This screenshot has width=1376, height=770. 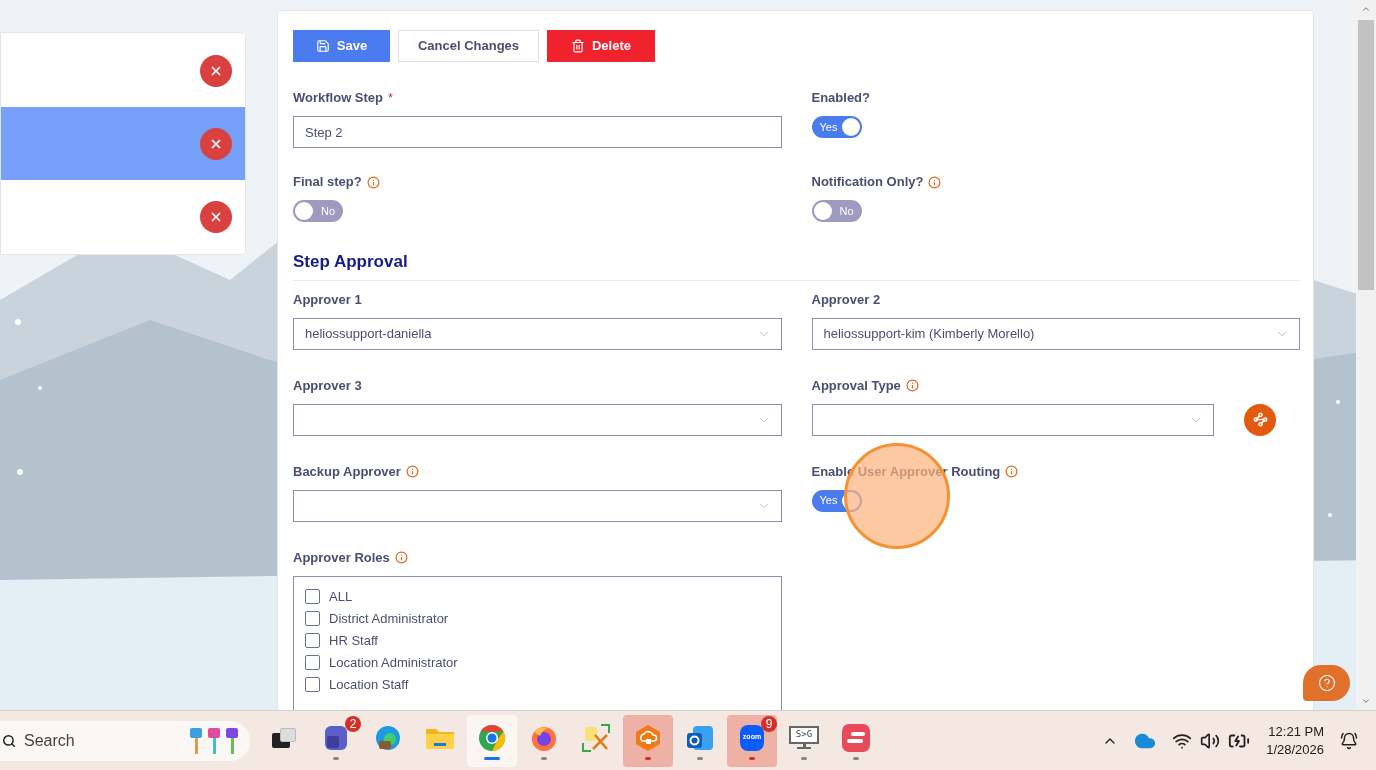 What do you see at coordinates (840, 98) in the screenshot?
I see `field-label: Enabled?` at bounding box center [840, 98].